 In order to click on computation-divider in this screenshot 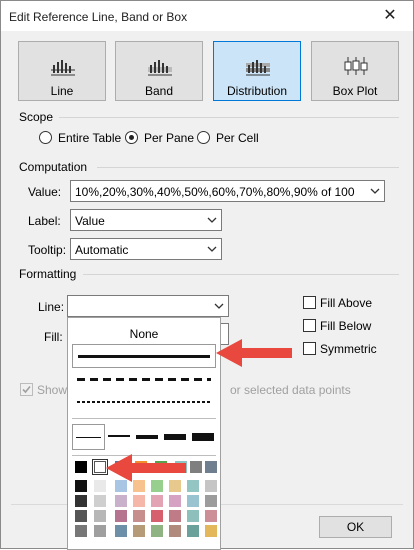, I will do `click(248, 167)`.